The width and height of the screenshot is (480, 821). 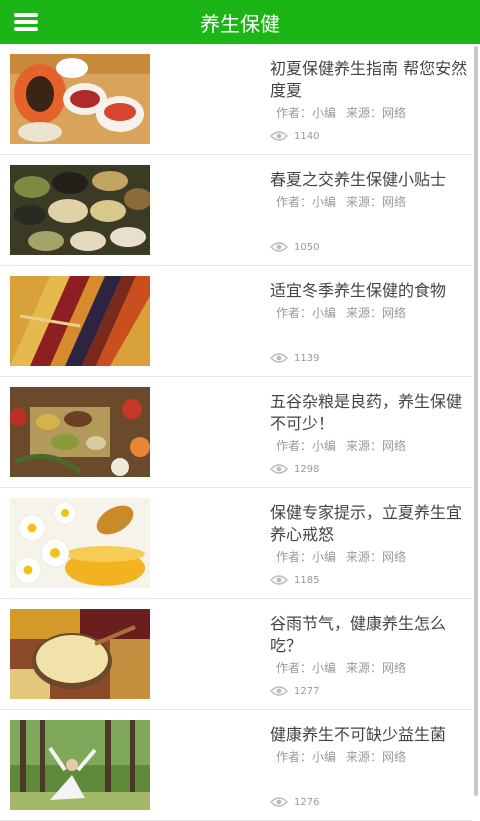 I want to click on article-title: 五谷杂粮是良药，养生保健不可少！, so click(x=366, y=412).